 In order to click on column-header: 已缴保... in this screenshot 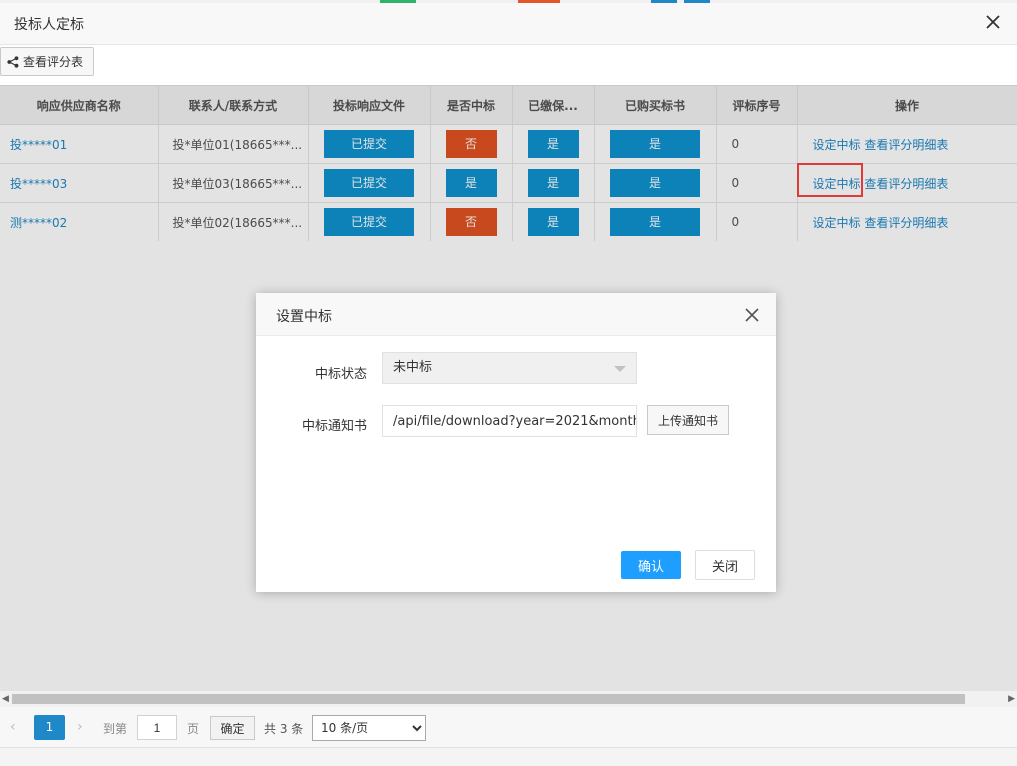, I will do `click(553, 105)`.